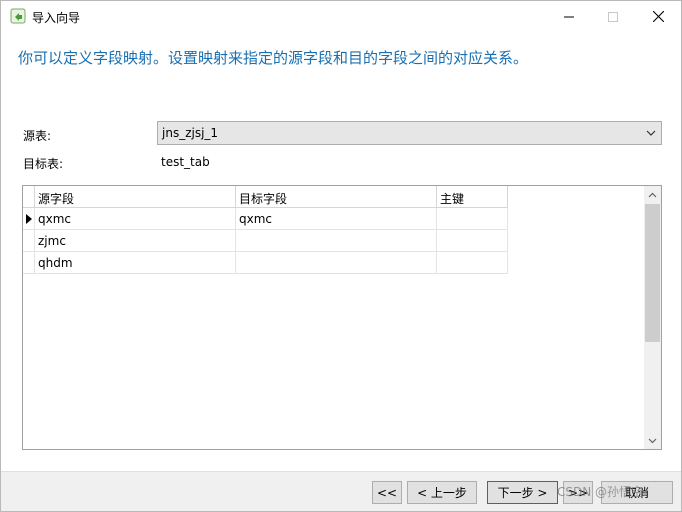  I want to click on last-step-button: >>, so click(578, 492).